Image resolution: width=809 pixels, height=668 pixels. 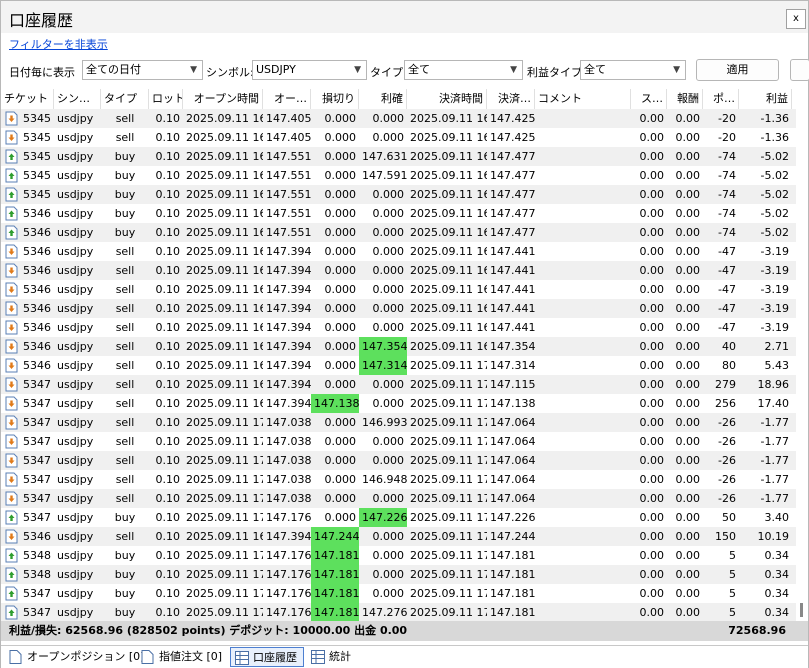 I want to click on symbol-filter-select: USDJPY ▼, so click(x=309, y=70).